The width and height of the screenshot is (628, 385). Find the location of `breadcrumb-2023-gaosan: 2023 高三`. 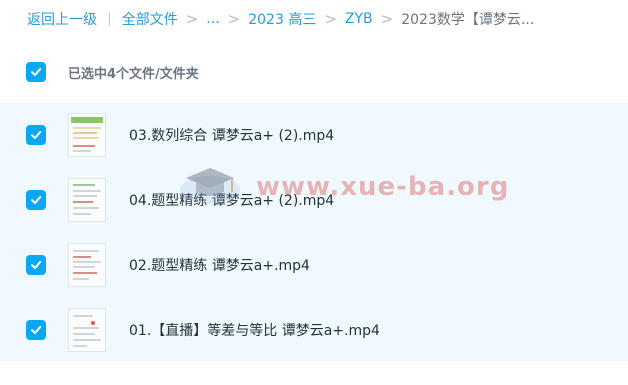

breadcrumb-2023-gaosan: 2023 高三 is located at coordinates (282, 19).